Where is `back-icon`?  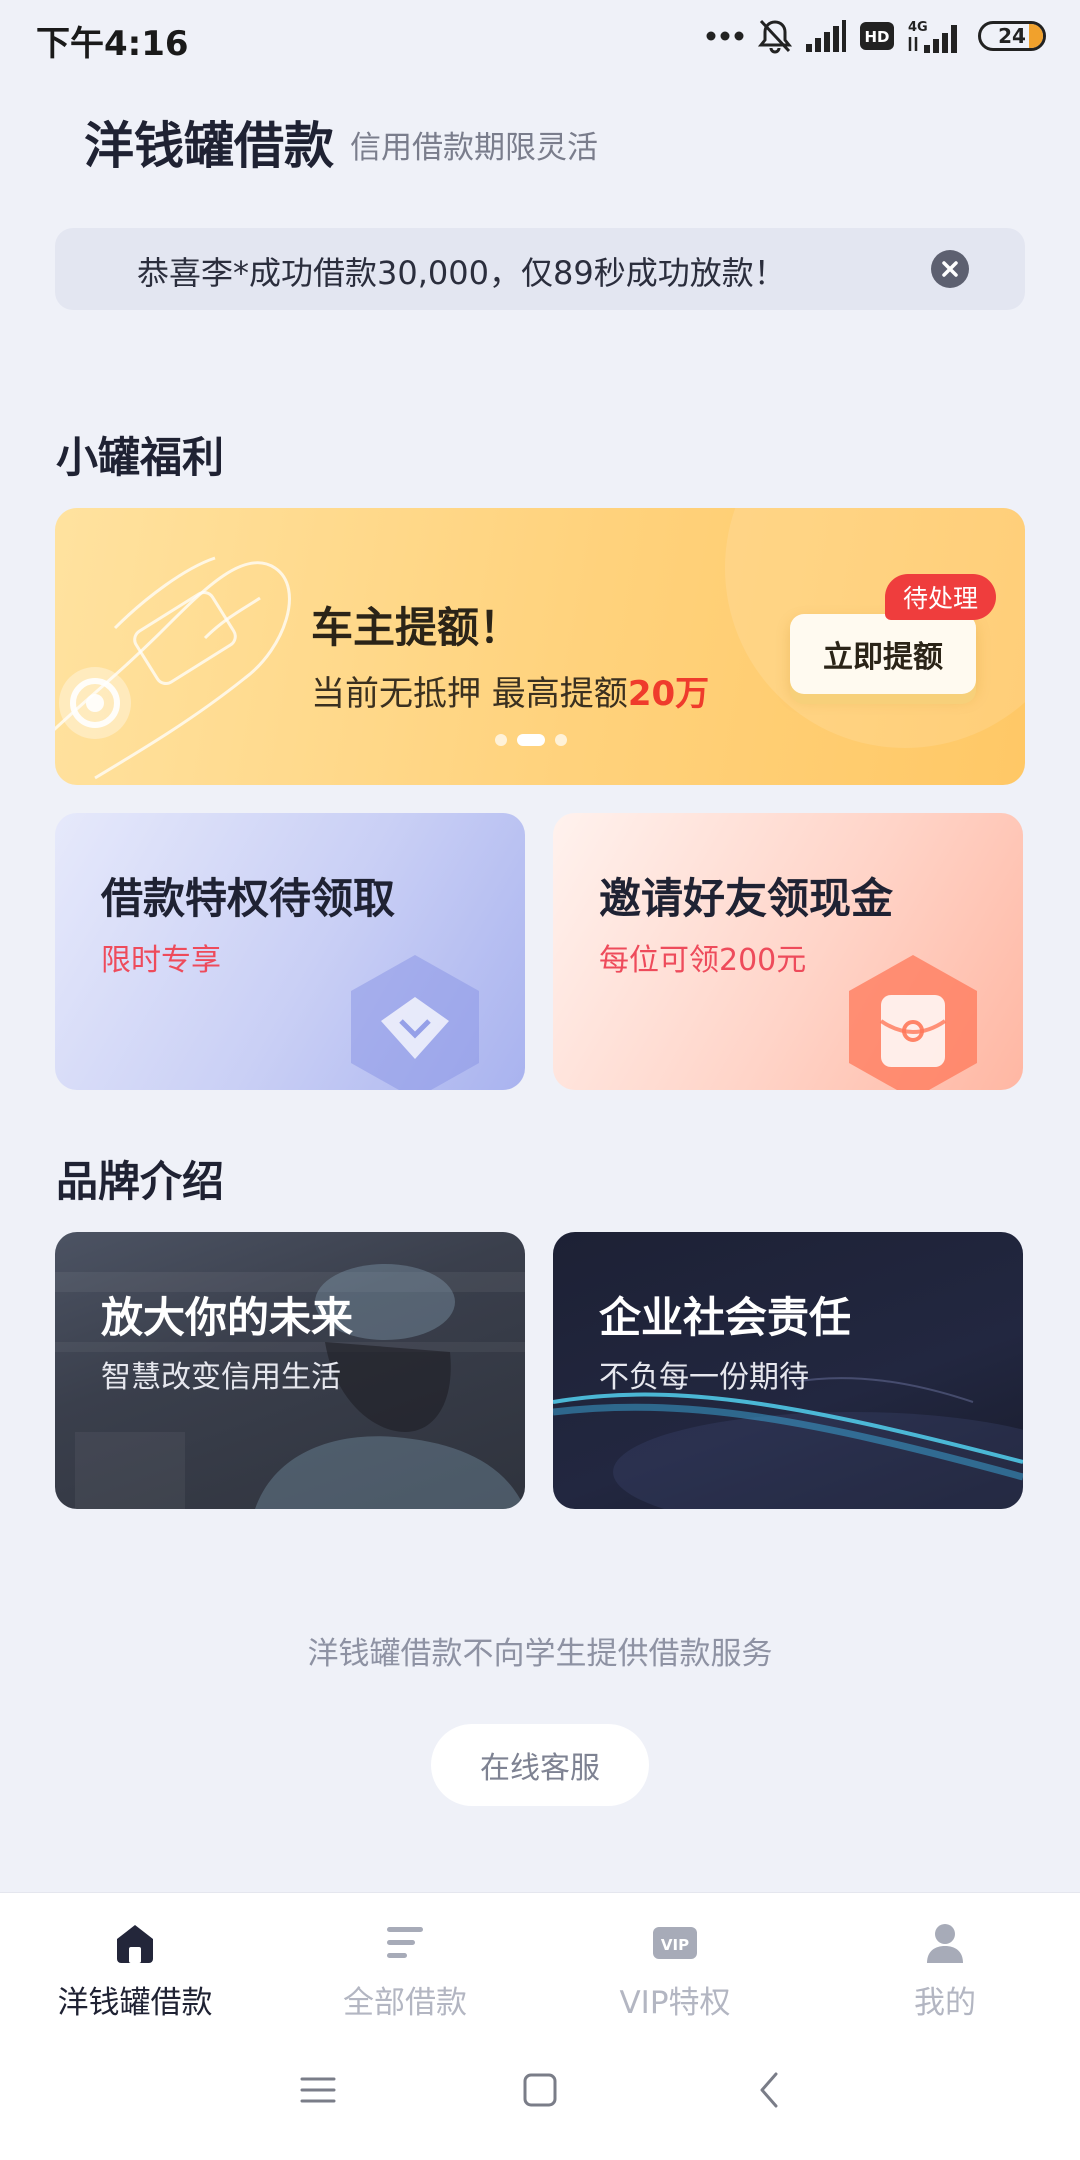 back-icon is located at coordinates (770, 2090).